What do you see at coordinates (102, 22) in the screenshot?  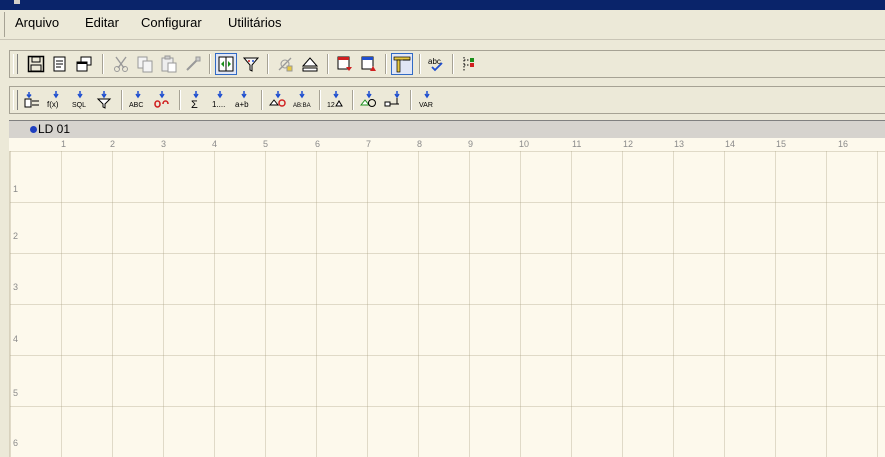 I see `menu-editar: Editar` at bounding box center [102, 22].